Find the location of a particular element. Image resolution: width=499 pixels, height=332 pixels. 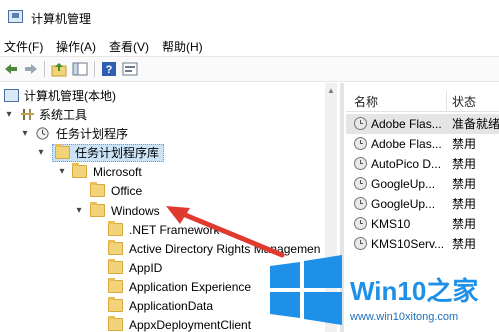

back-icon is located at coordinates (11, 69).